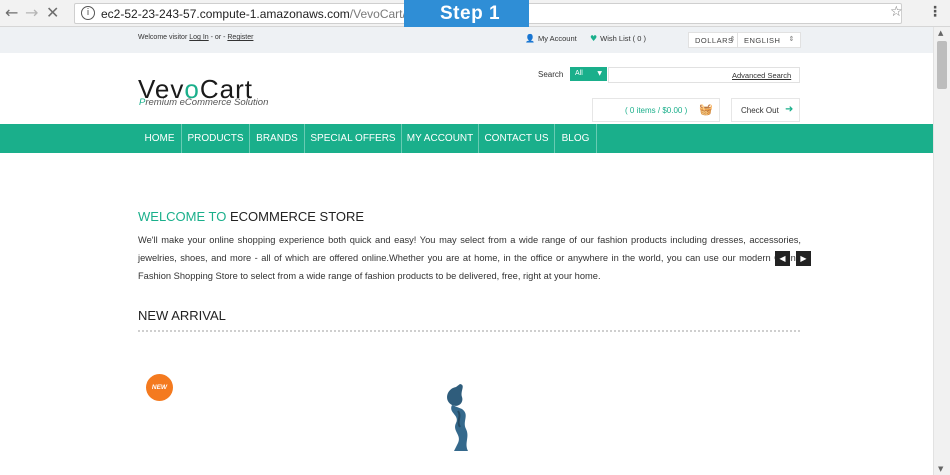 The width and height of the screenshot is (950, 475). Describe the element at coordinates (216, 138) in the screenshot. I see `nav-item-products: PRODUCTS` at that location.